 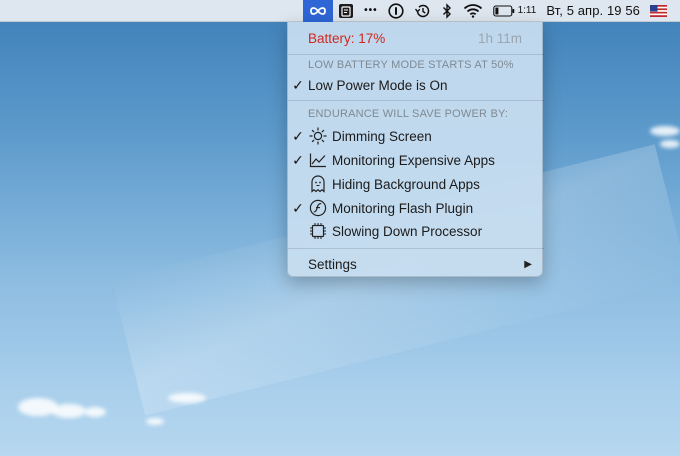 What do you see at coordinates (407, 231) in the screenshot?
I see `slowing-down-processor-label: Slowing Down Processor` at bounding box center [407, 231].